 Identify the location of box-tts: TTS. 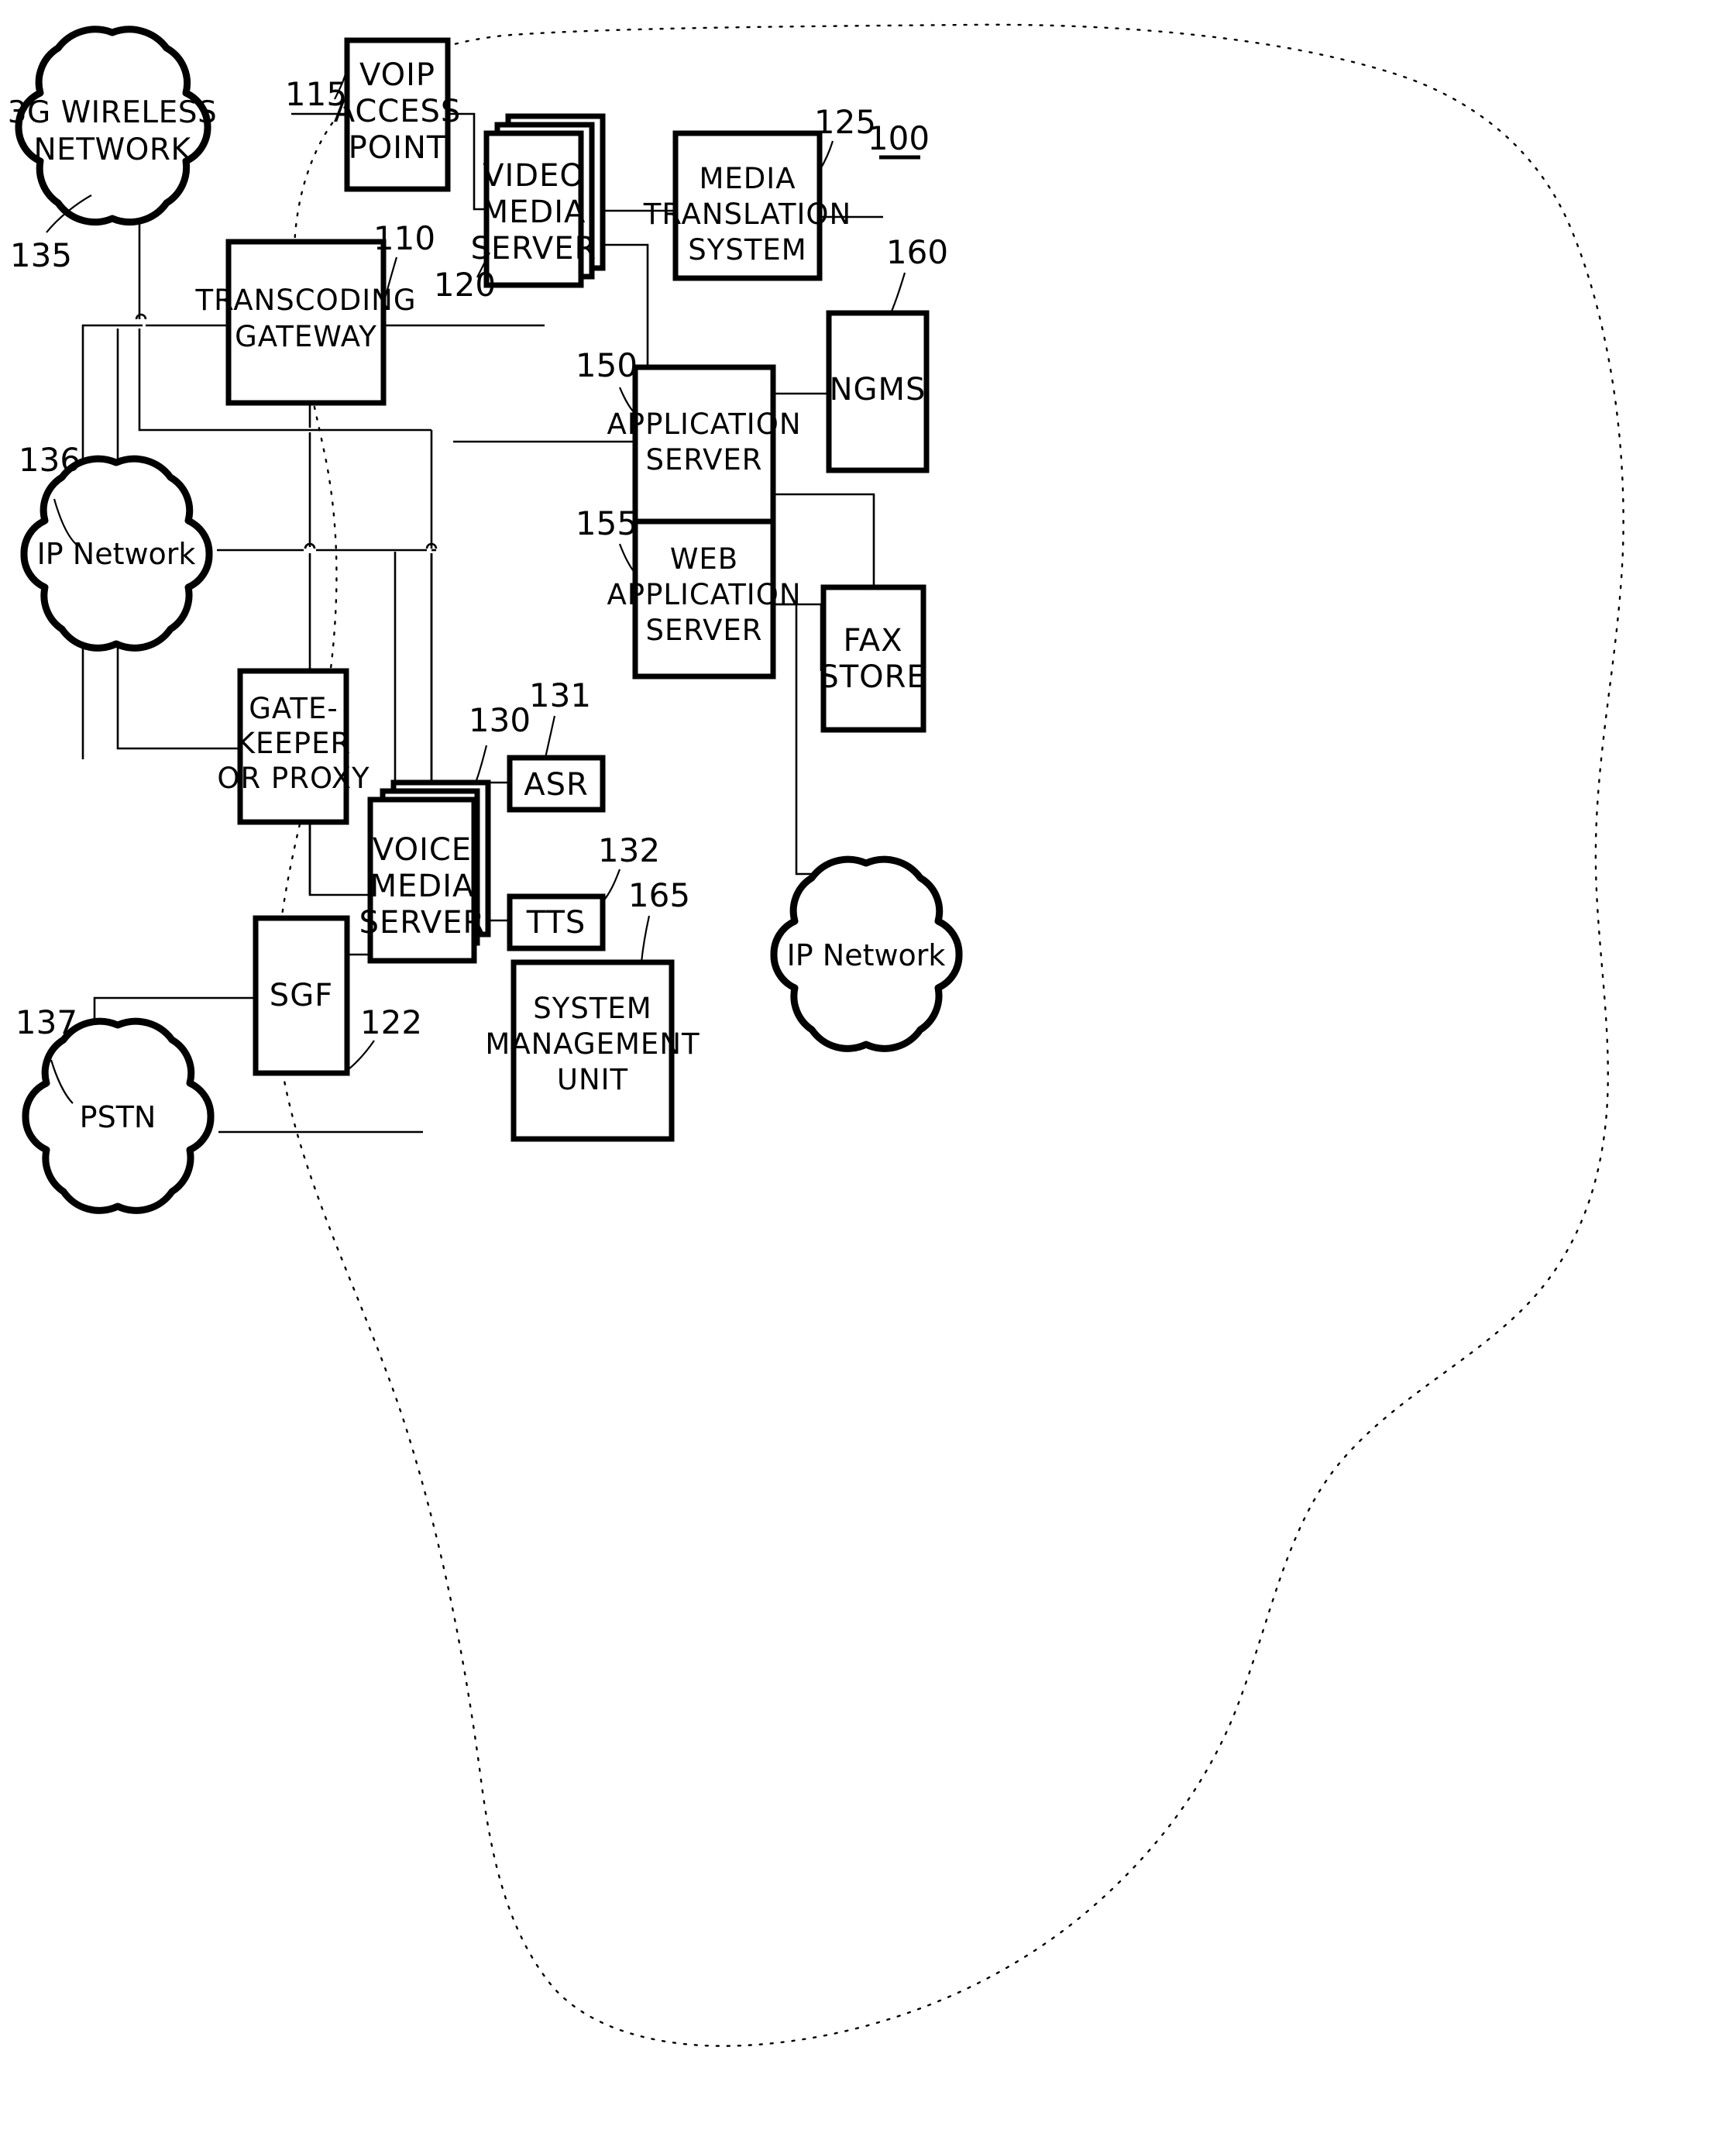
(556, 922).